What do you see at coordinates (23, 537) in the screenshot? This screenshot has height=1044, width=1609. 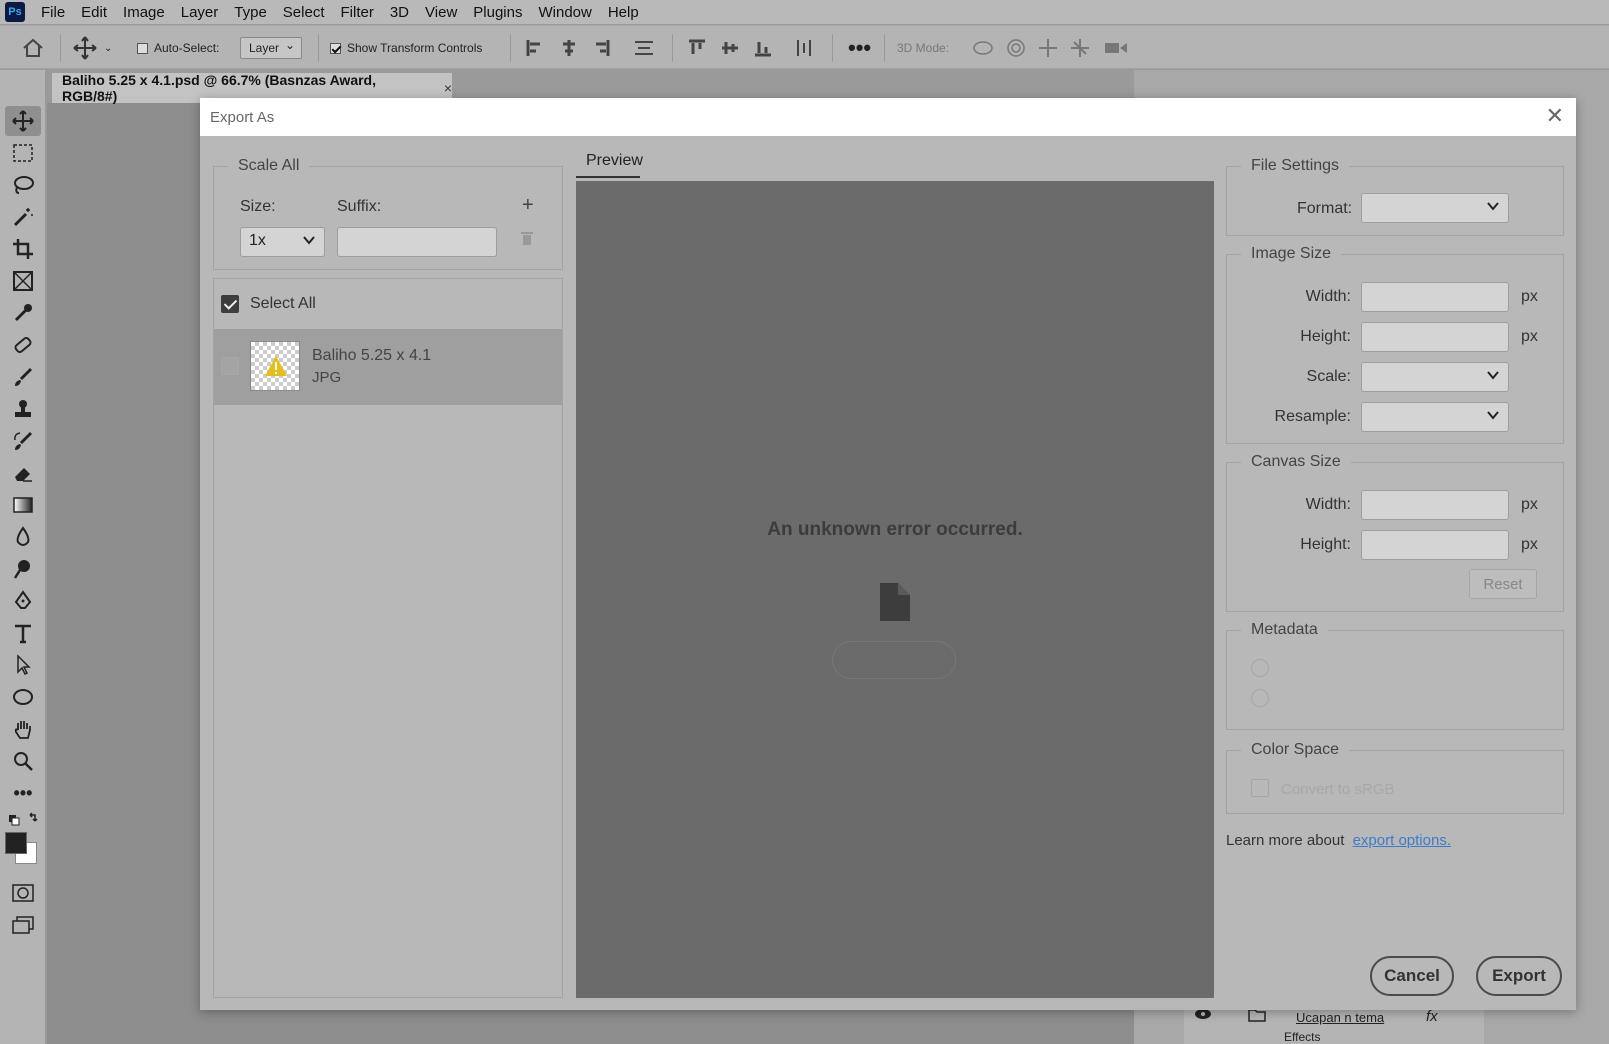 I see `blur-tool-icon` at bounding box center [23, 537].